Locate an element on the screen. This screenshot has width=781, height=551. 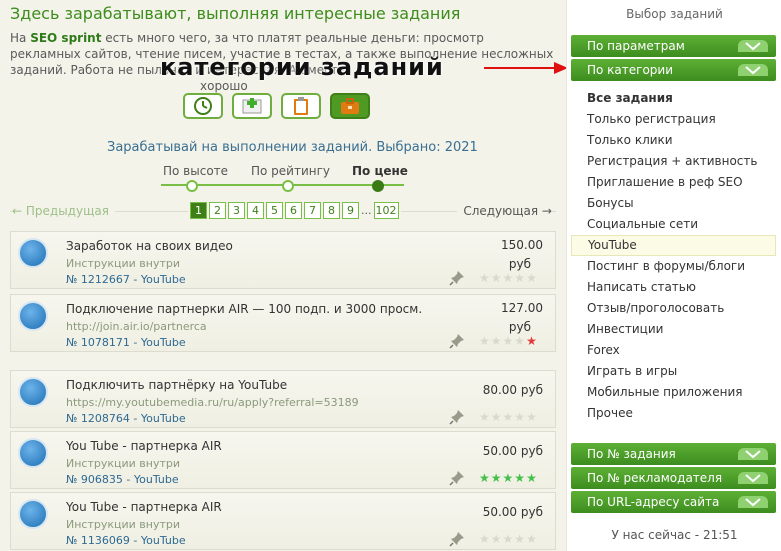
filter-by-advertiser-number: По № рекламодателя is located at coordinates (673, 478).